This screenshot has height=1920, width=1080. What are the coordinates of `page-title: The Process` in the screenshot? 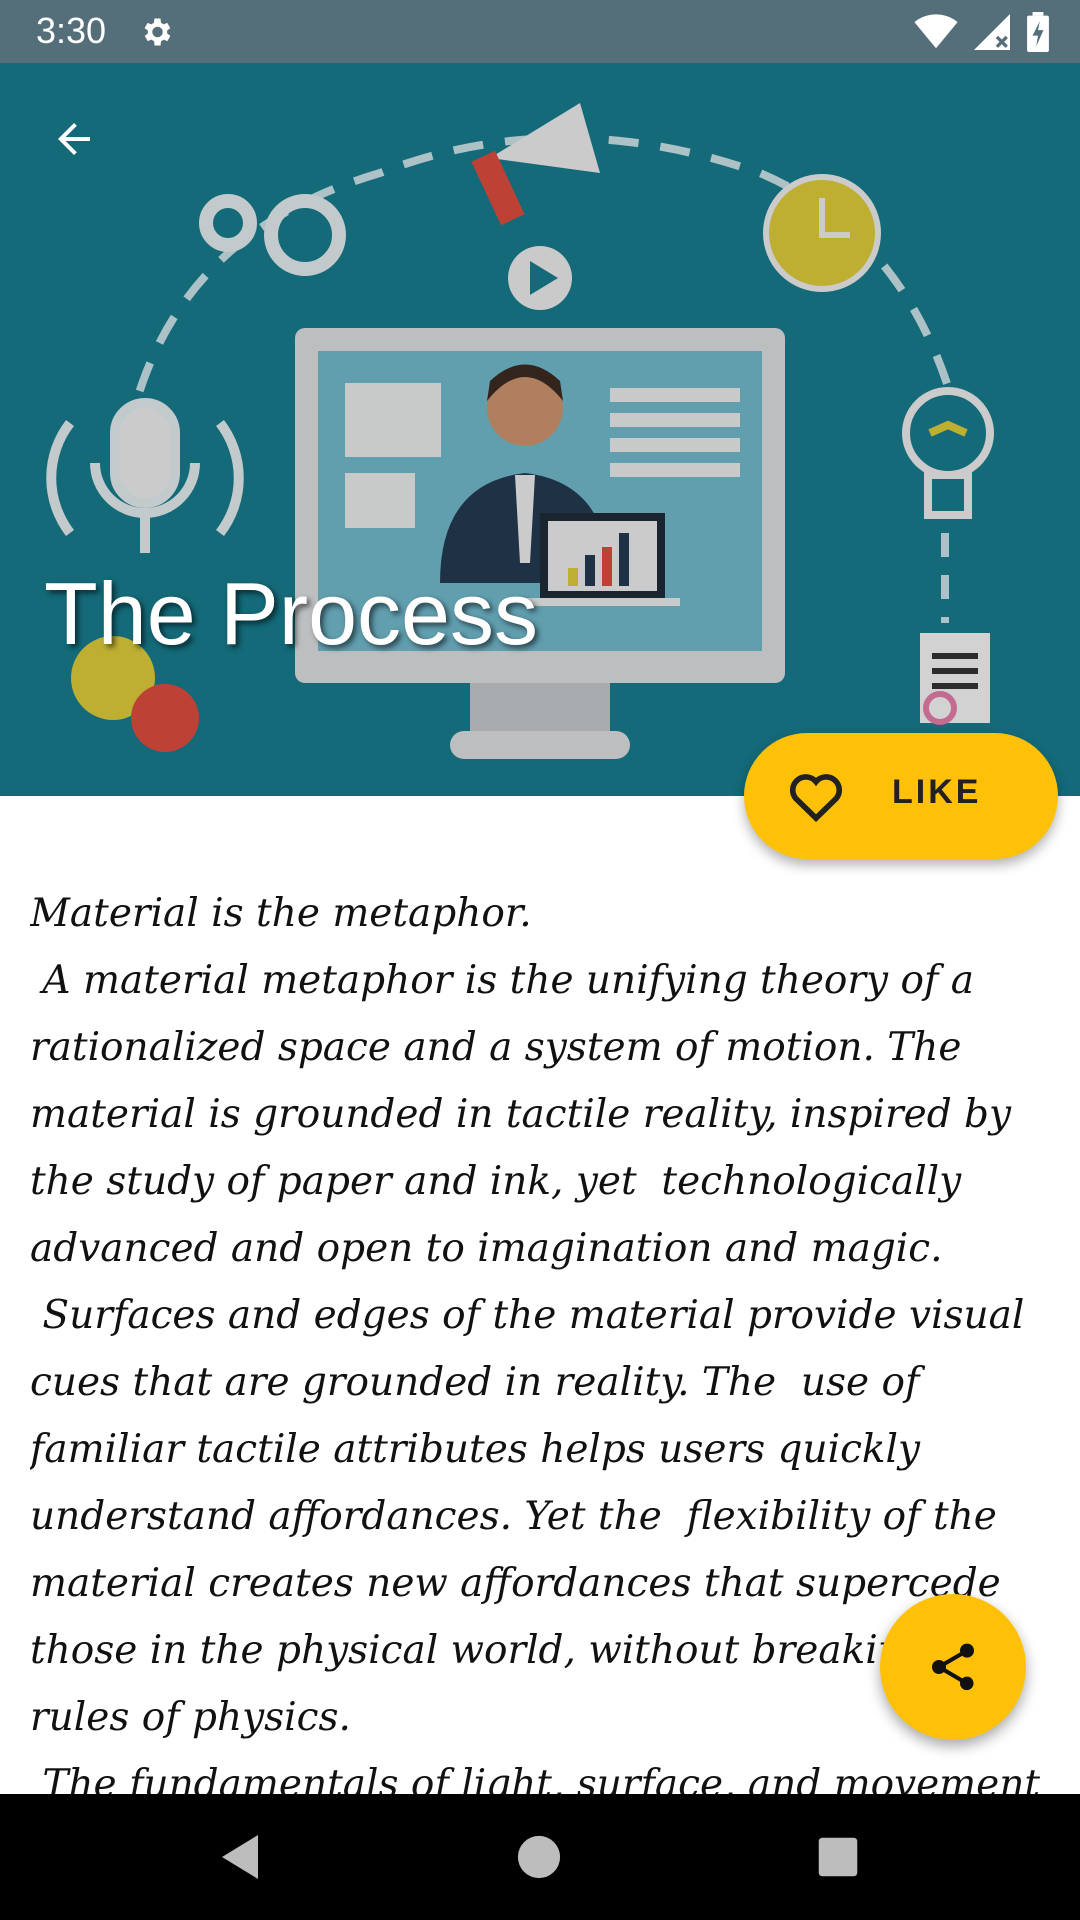 It's located at (291, 613).